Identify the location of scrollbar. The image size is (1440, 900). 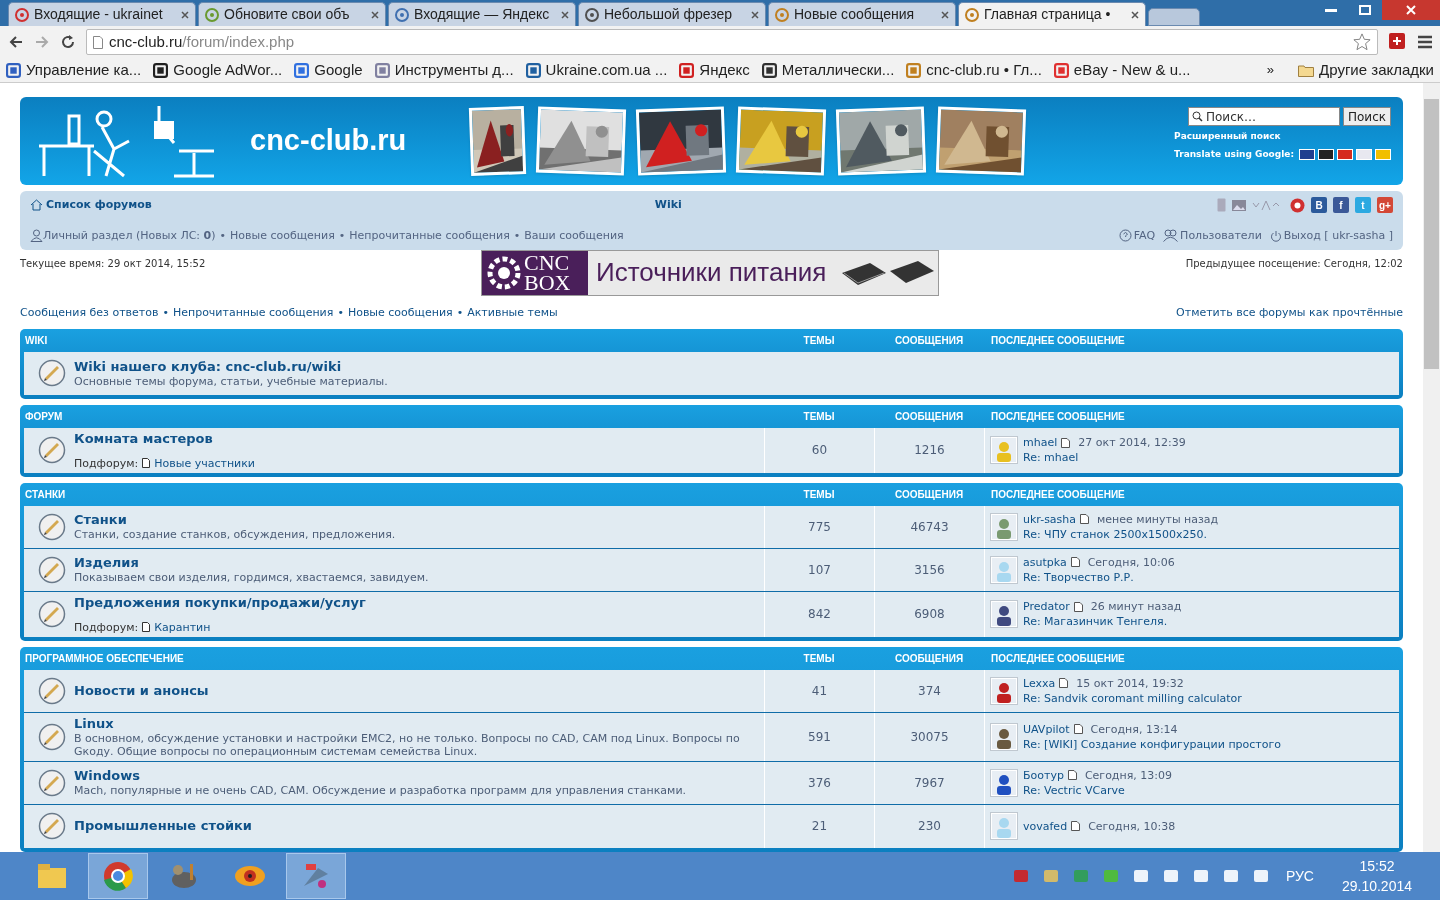
(1431, 467).